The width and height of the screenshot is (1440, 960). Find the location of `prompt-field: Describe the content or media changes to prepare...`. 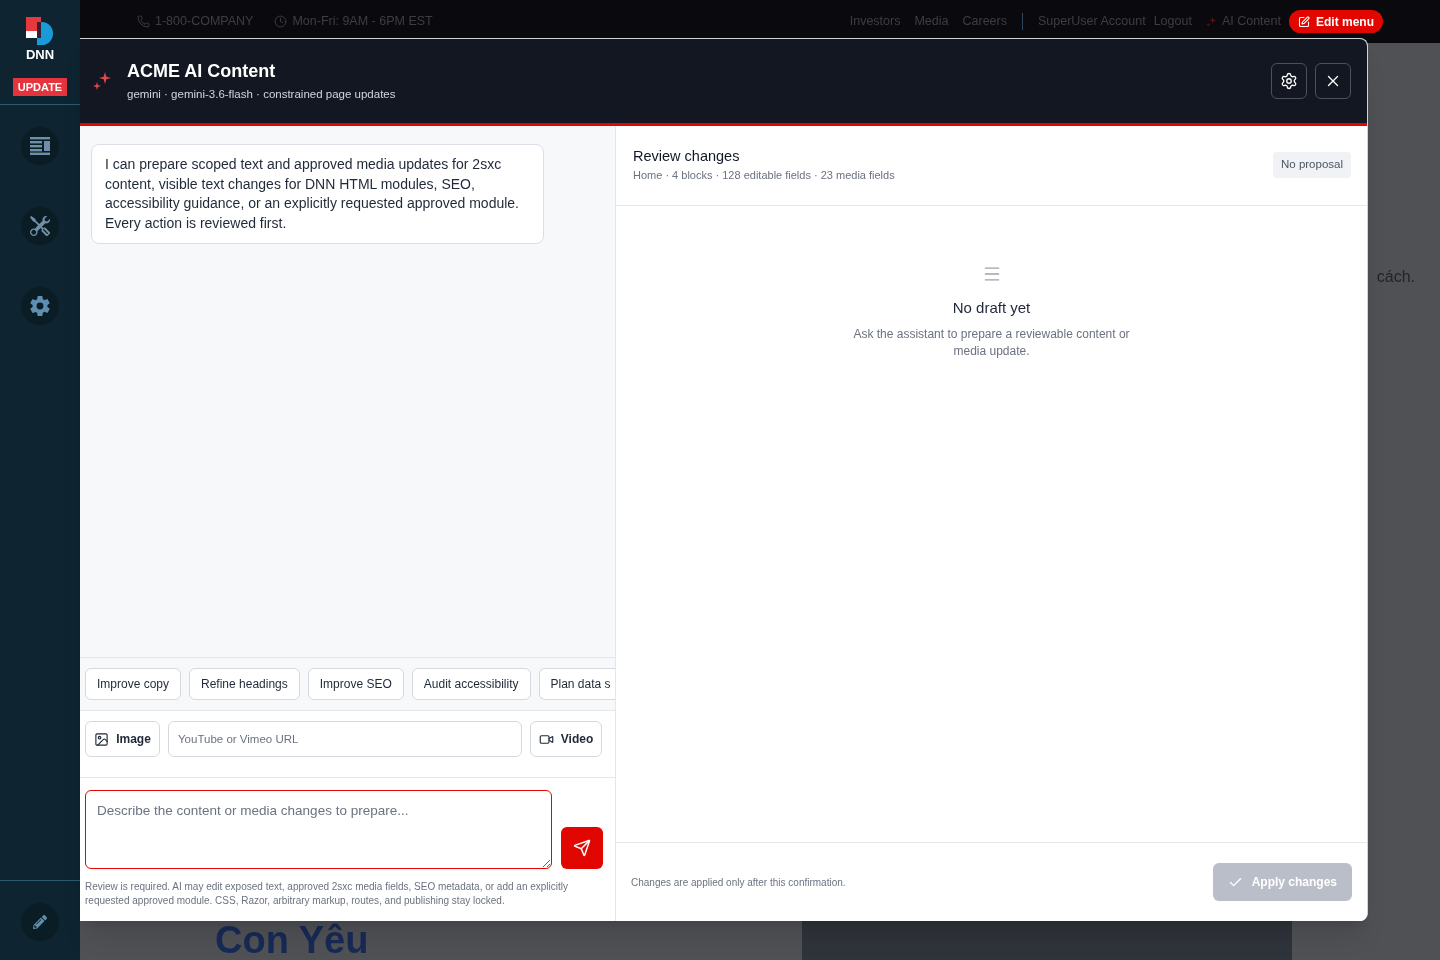

prompt-field: Describe the content or media changes to prepare... is located at coordinates (318, 829).